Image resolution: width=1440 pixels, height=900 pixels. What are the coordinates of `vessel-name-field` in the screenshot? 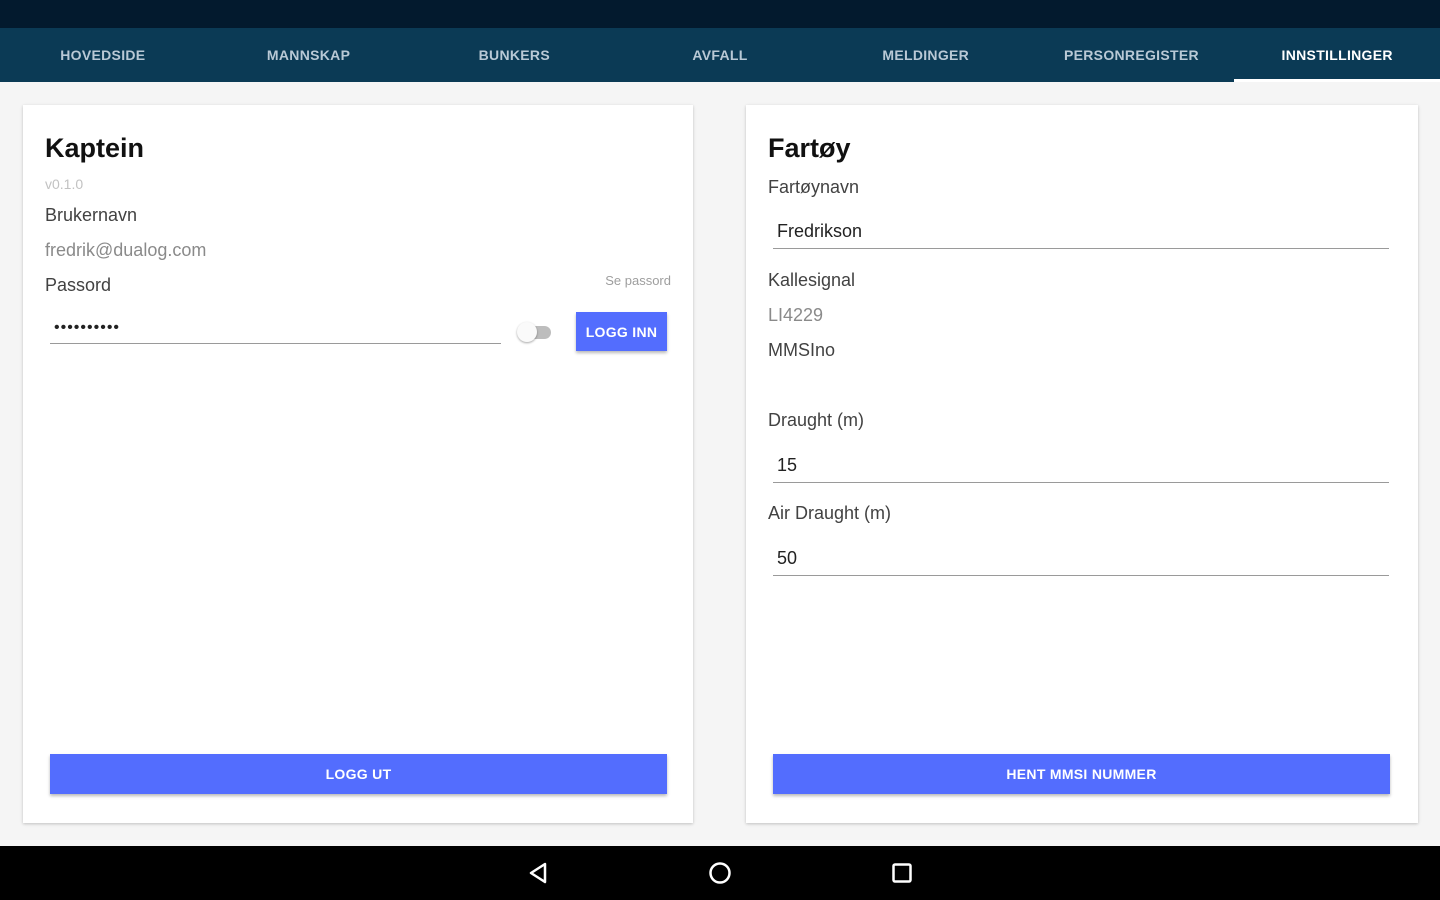 It's located at (1081, 235).